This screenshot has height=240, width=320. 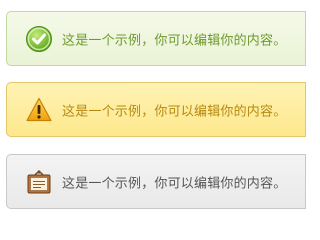 I want to click on warning-message-text: 这是一个示例，你可以编辑你的内容。, so click(x=174, y=111).